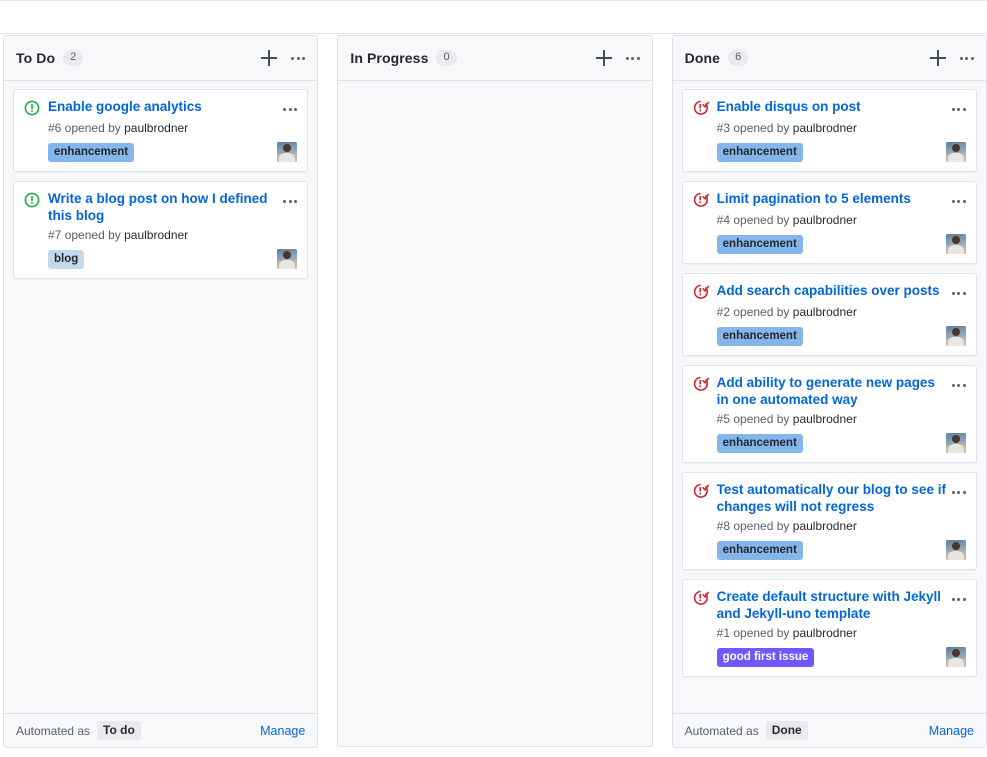 This screenshot has height=757, width=987. What do you see at coordinates (723, 128) in the screenshot?
I see `issue-number: #3` at bounding box center [723, 128].